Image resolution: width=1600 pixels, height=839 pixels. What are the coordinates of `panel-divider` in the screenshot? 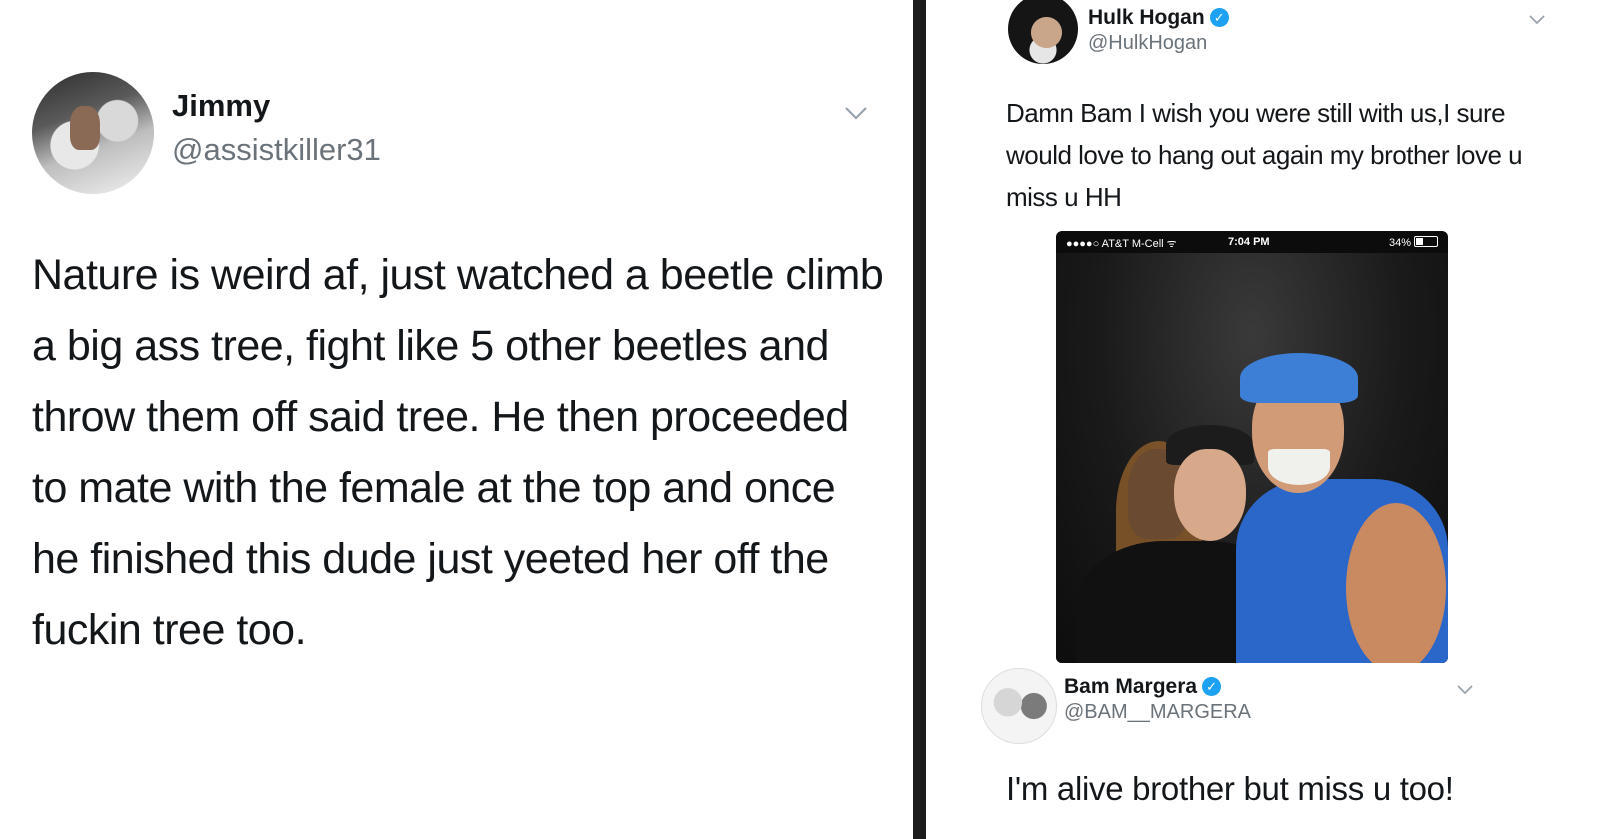 It's located at (919, 419).